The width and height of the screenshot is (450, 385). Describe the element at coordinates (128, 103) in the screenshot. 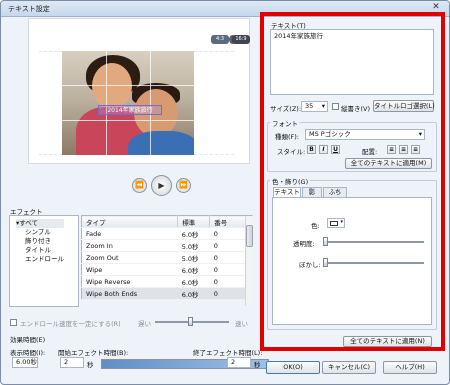

I see `preview-photo: 2014年家族旅行` at that location.